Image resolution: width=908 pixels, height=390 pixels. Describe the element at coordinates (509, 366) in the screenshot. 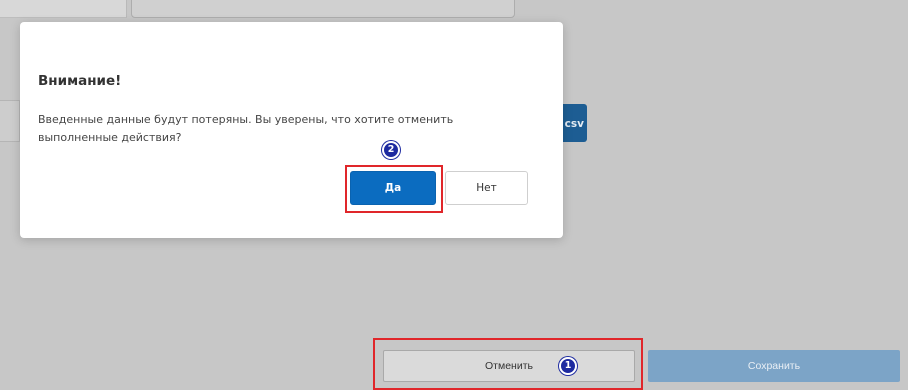

I see `cancel-button: Отменить` at that location.